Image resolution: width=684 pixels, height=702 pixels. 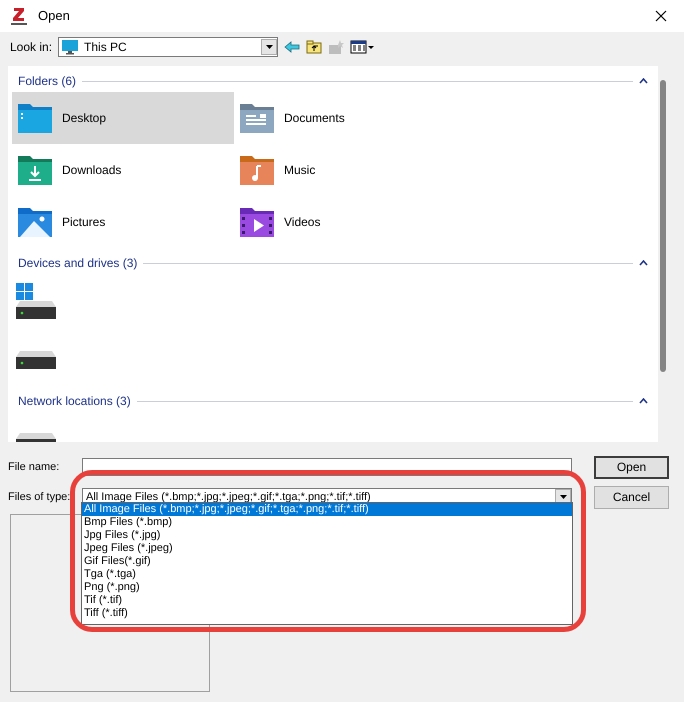 I want to click on back-arrow-icon, so click(x=292, y=47).